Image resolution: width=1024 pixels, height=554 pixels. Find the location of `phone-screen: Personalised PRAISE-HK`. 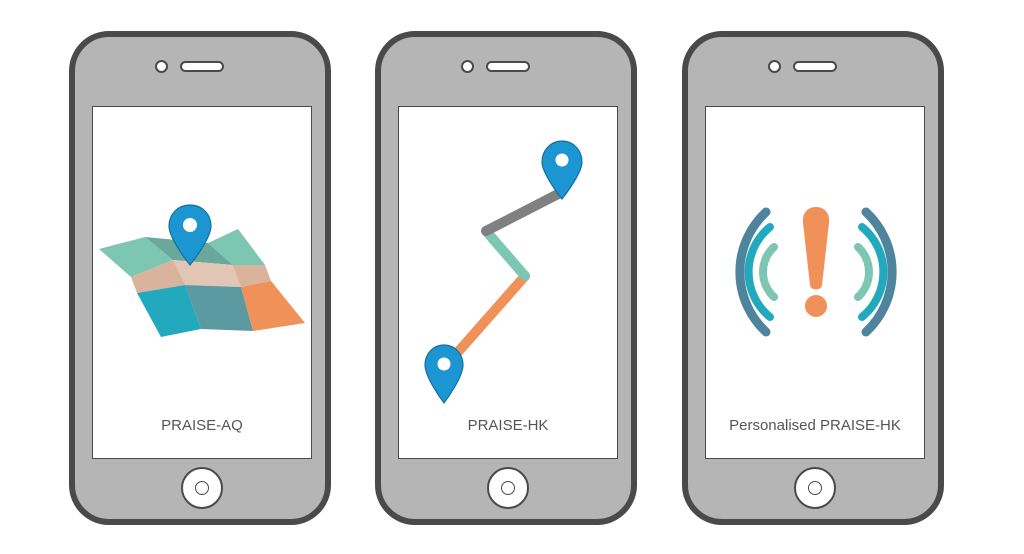

phone-screen: Personalised PRAISE-HK is located at coordinates (815, 282).